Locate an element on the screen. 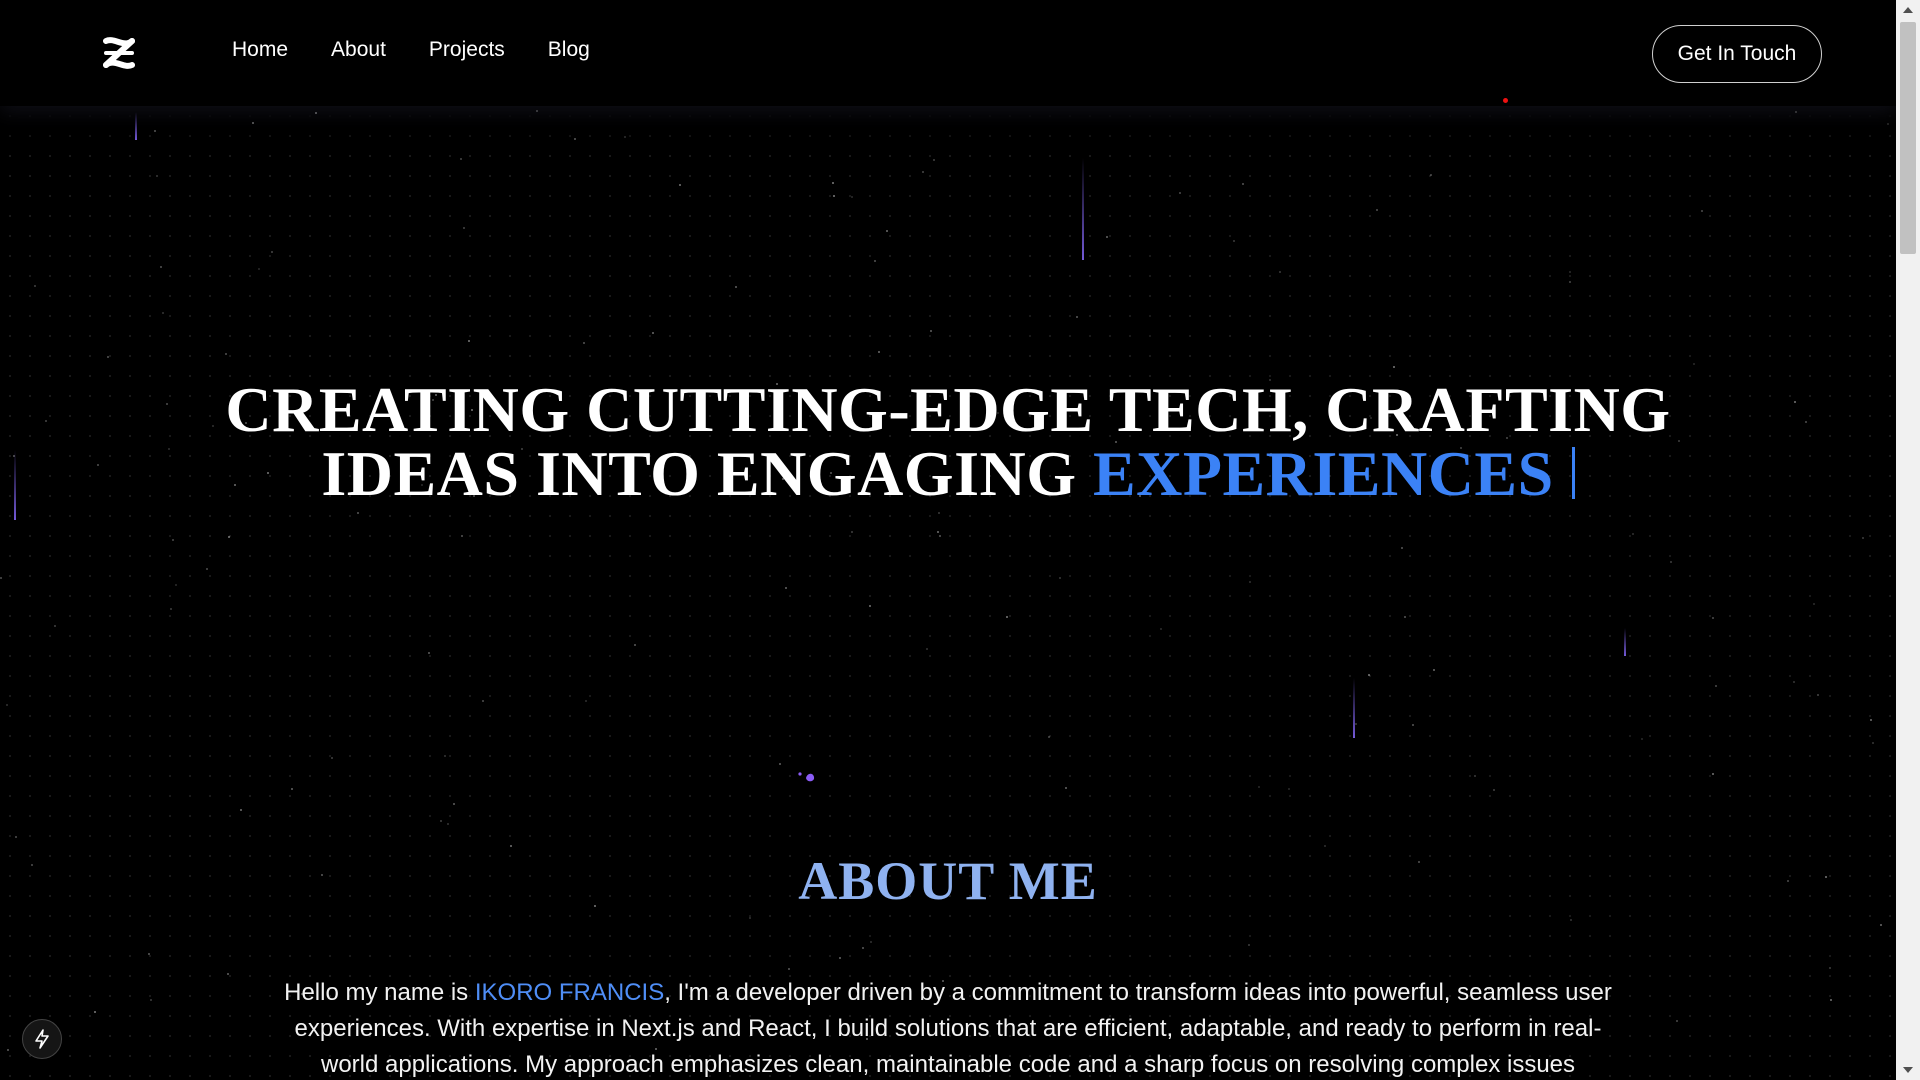 Image resolution: width=1920 pixels, height=1080 pixels. nav-link-home: Home is located at coordinates (260, 50).